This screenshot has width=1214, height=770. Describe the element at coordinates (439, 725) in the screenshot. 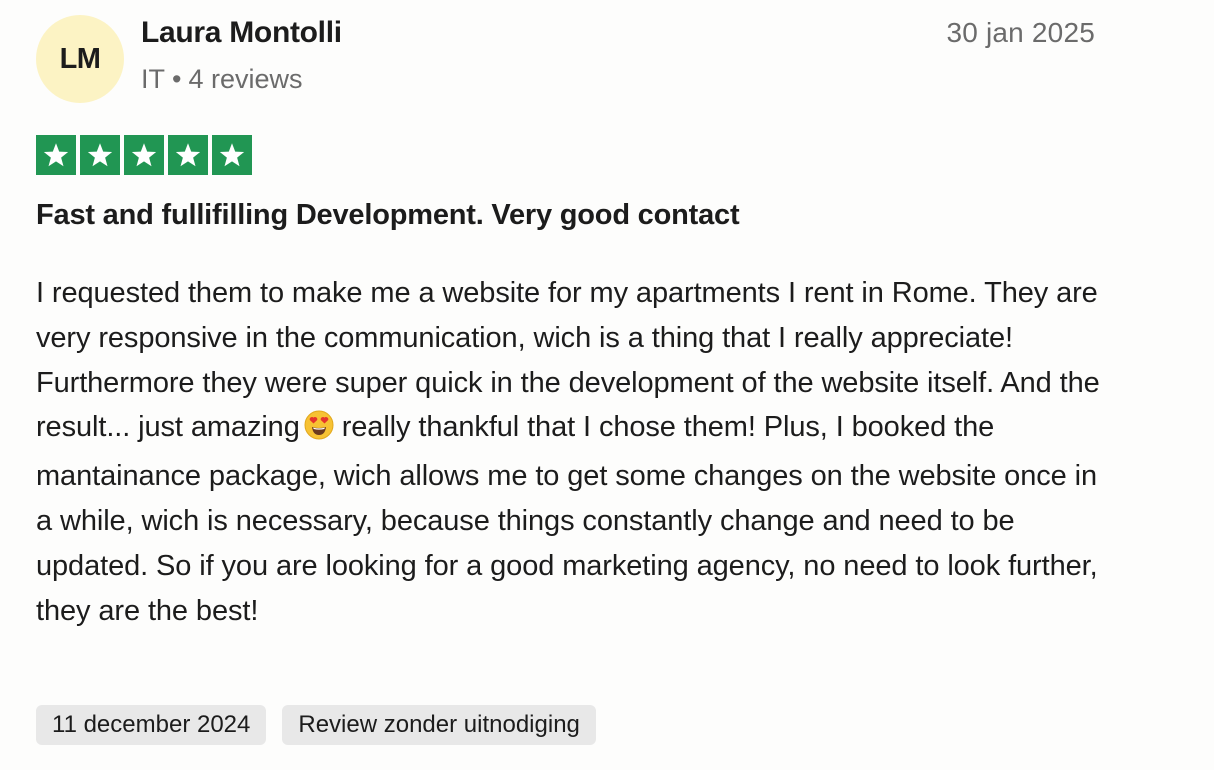

I see `review-type-tag: Review zonder uitnodiging` at that location.